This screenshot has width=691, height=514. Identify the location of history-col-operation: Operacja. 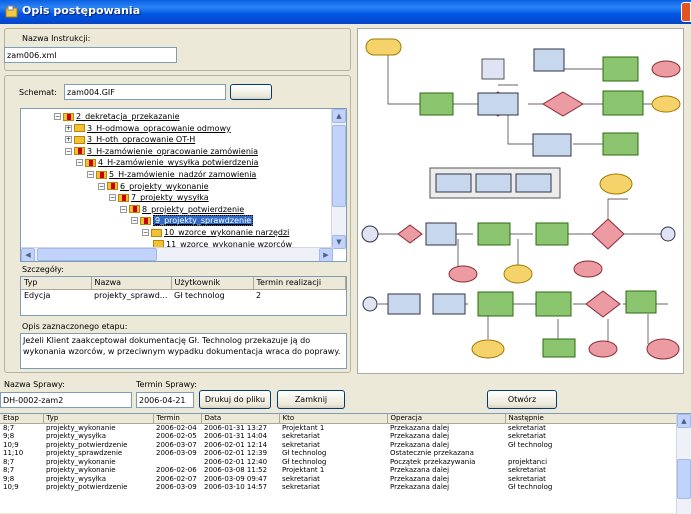
(446, 419).